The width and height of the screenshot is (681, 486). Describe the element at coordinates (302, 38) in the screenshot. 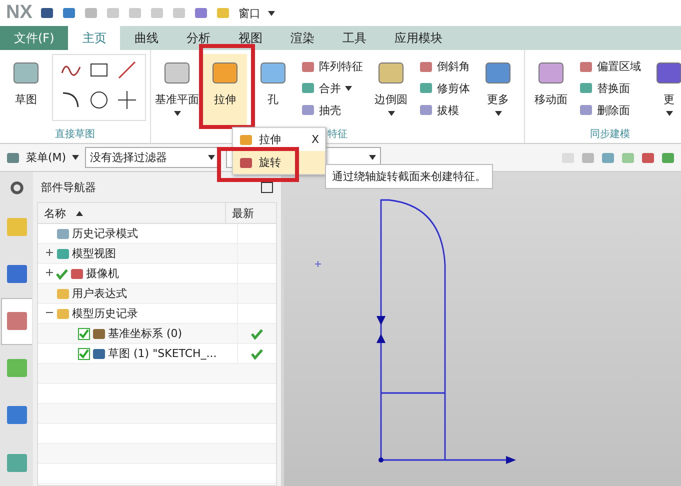

I see `ribbon-tab: 渲染` at that location.